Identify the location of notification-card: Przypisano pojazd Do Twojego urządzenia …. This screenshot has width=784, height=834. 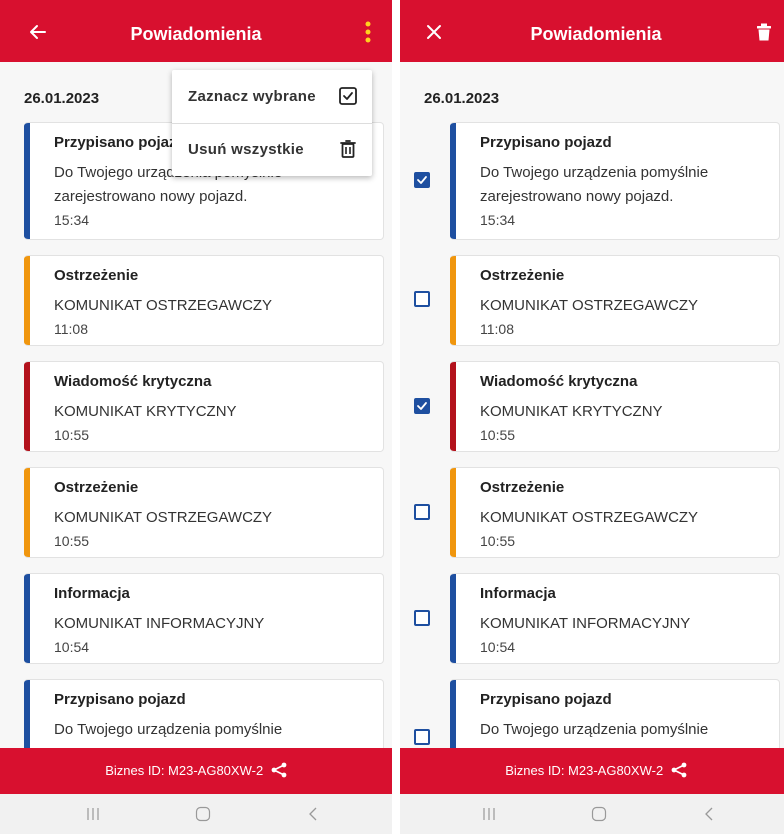
(615, 181).